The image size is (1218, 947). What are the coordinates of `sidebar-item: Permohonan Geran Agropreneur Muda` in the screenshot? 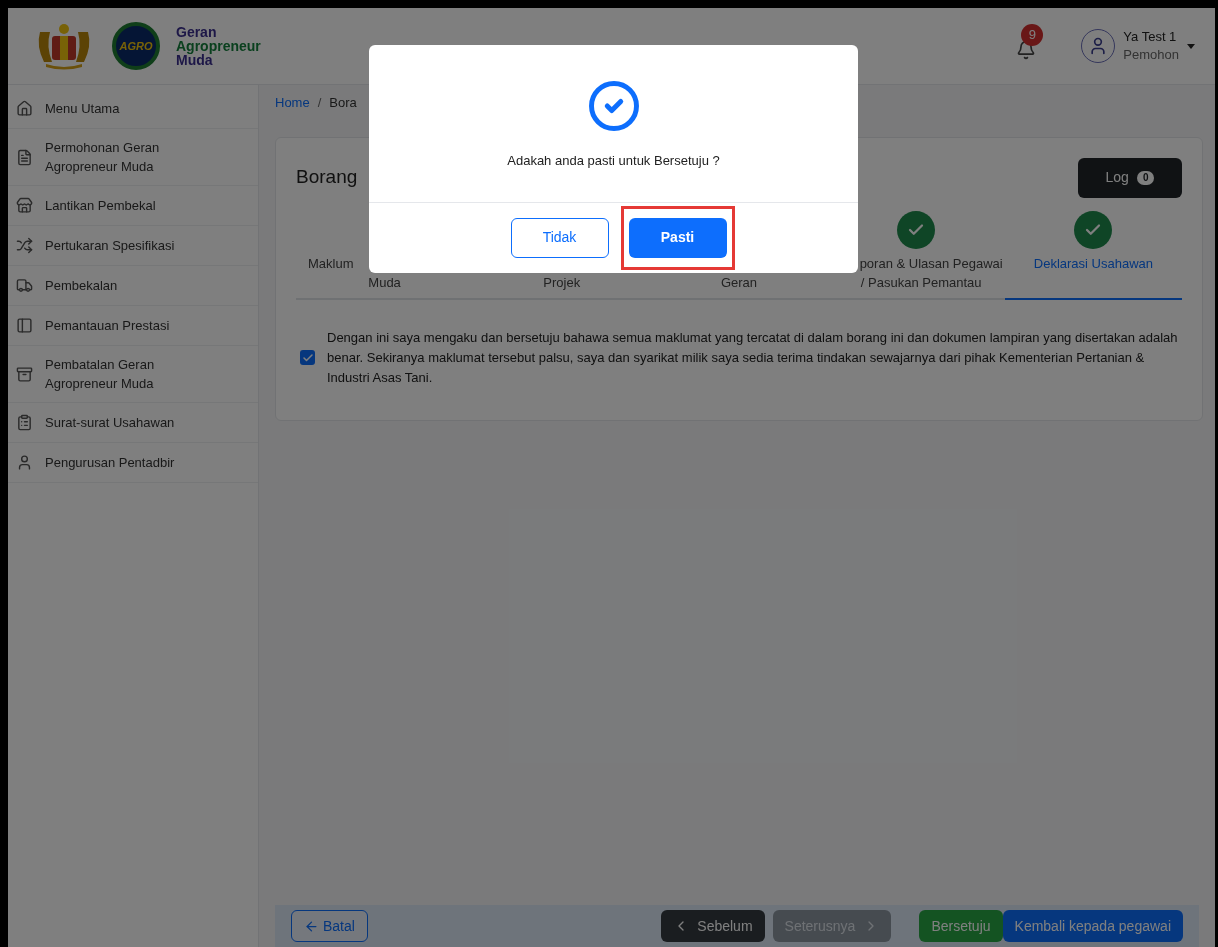 It's located at (133, 157).